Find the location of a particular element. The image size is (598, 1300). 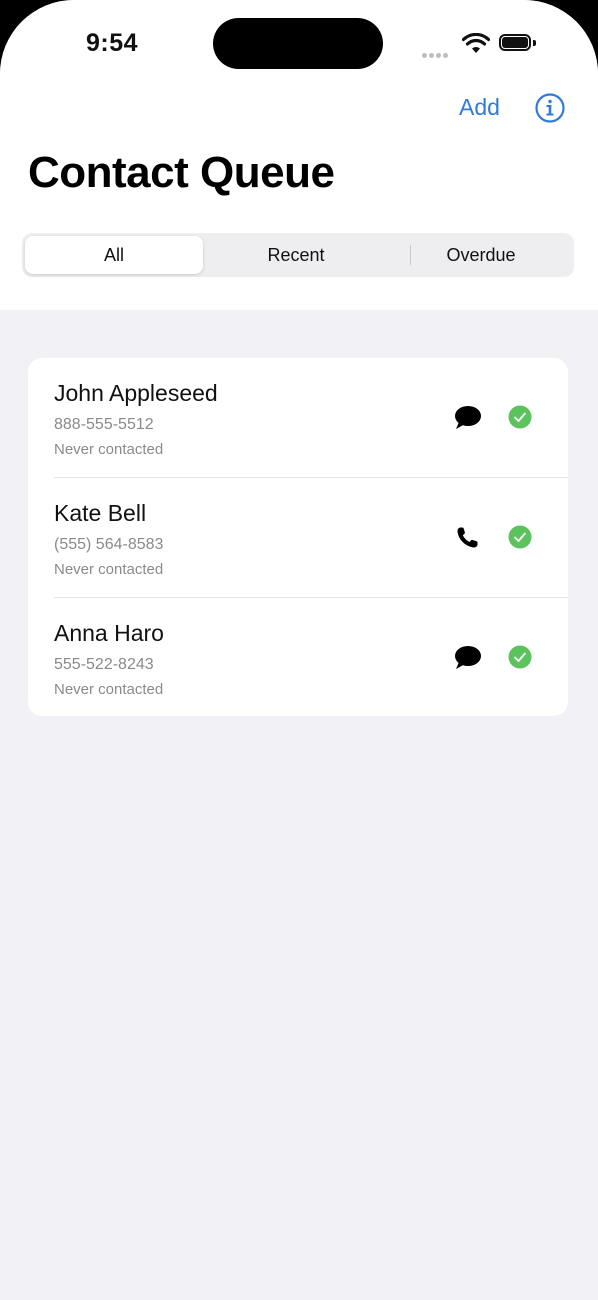

contact-name: John Appleseed is located at coordinates (136, 393).